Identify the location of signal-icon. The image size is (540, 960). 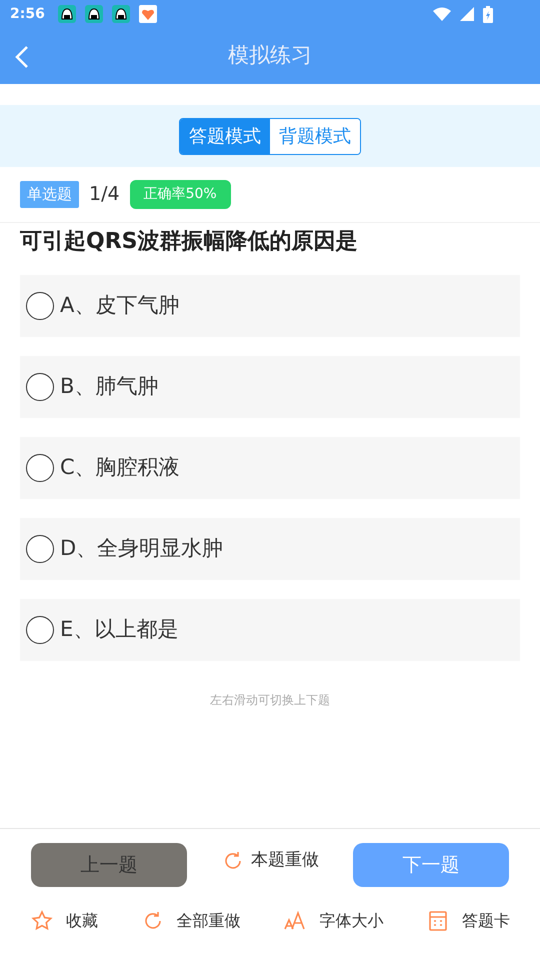
(467, 14).